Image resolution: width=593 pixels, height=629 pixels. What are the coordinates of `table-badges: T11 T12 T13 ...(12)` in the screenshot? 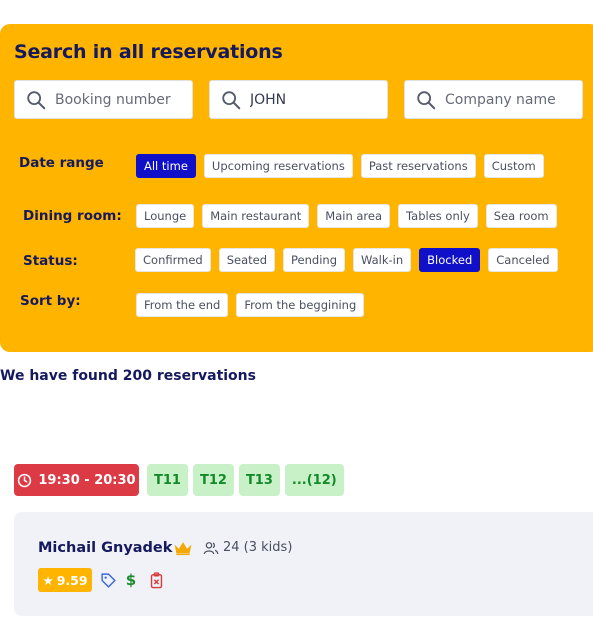 It's located at (245, 480).